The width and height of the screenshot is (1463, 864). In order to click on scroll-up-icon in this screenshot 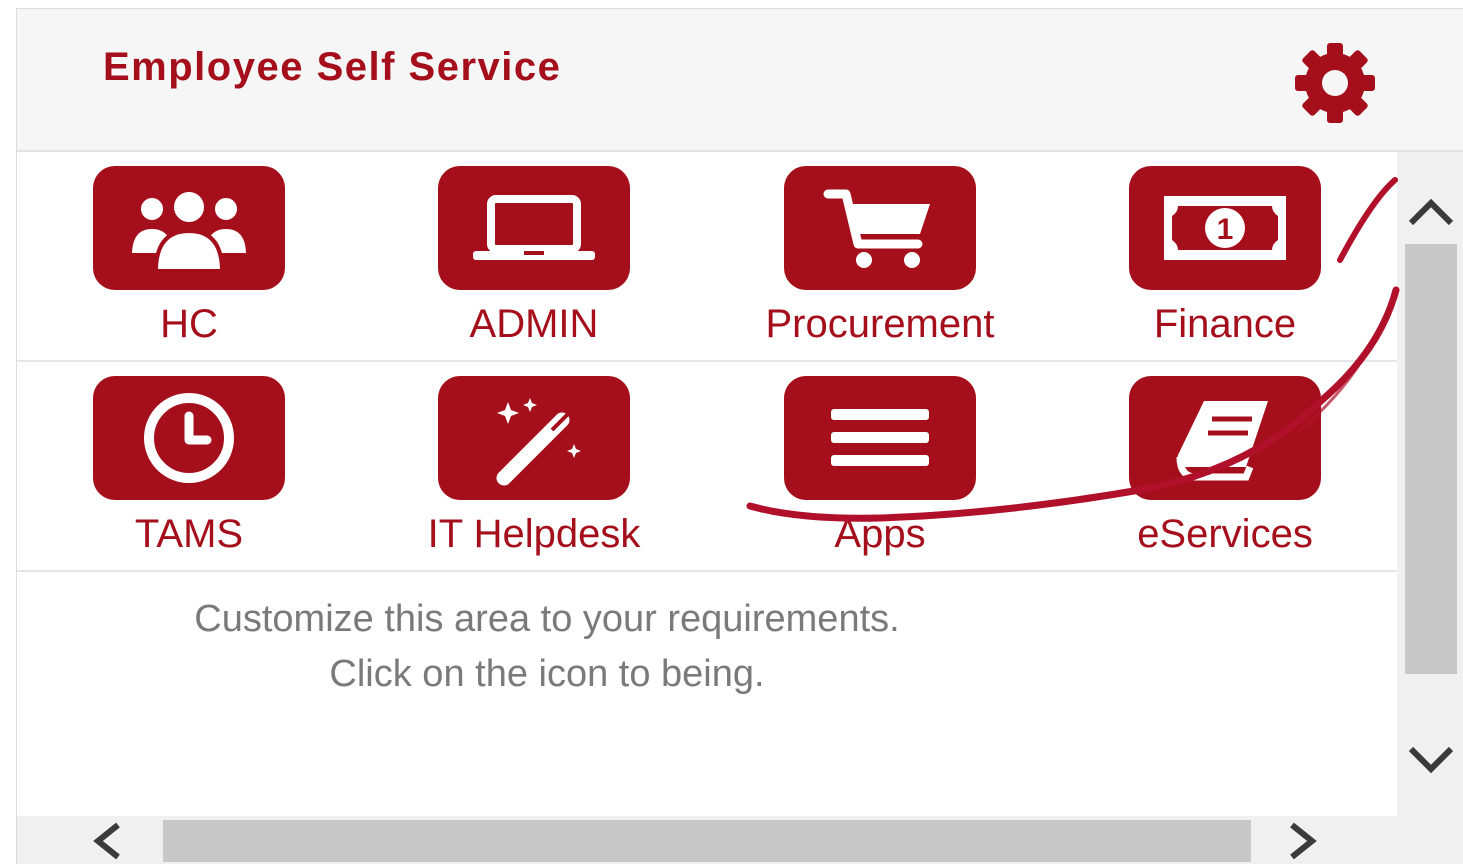, I will do `click(1430, 212)`.